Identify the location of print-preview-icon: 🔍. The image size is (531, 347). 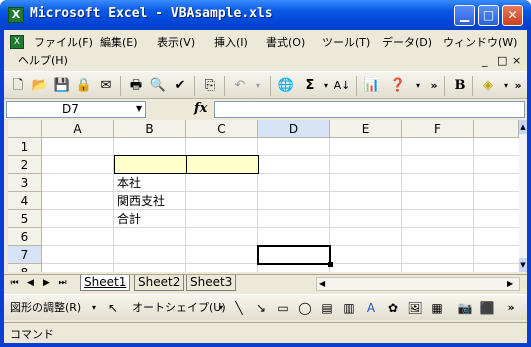
(158, 86).